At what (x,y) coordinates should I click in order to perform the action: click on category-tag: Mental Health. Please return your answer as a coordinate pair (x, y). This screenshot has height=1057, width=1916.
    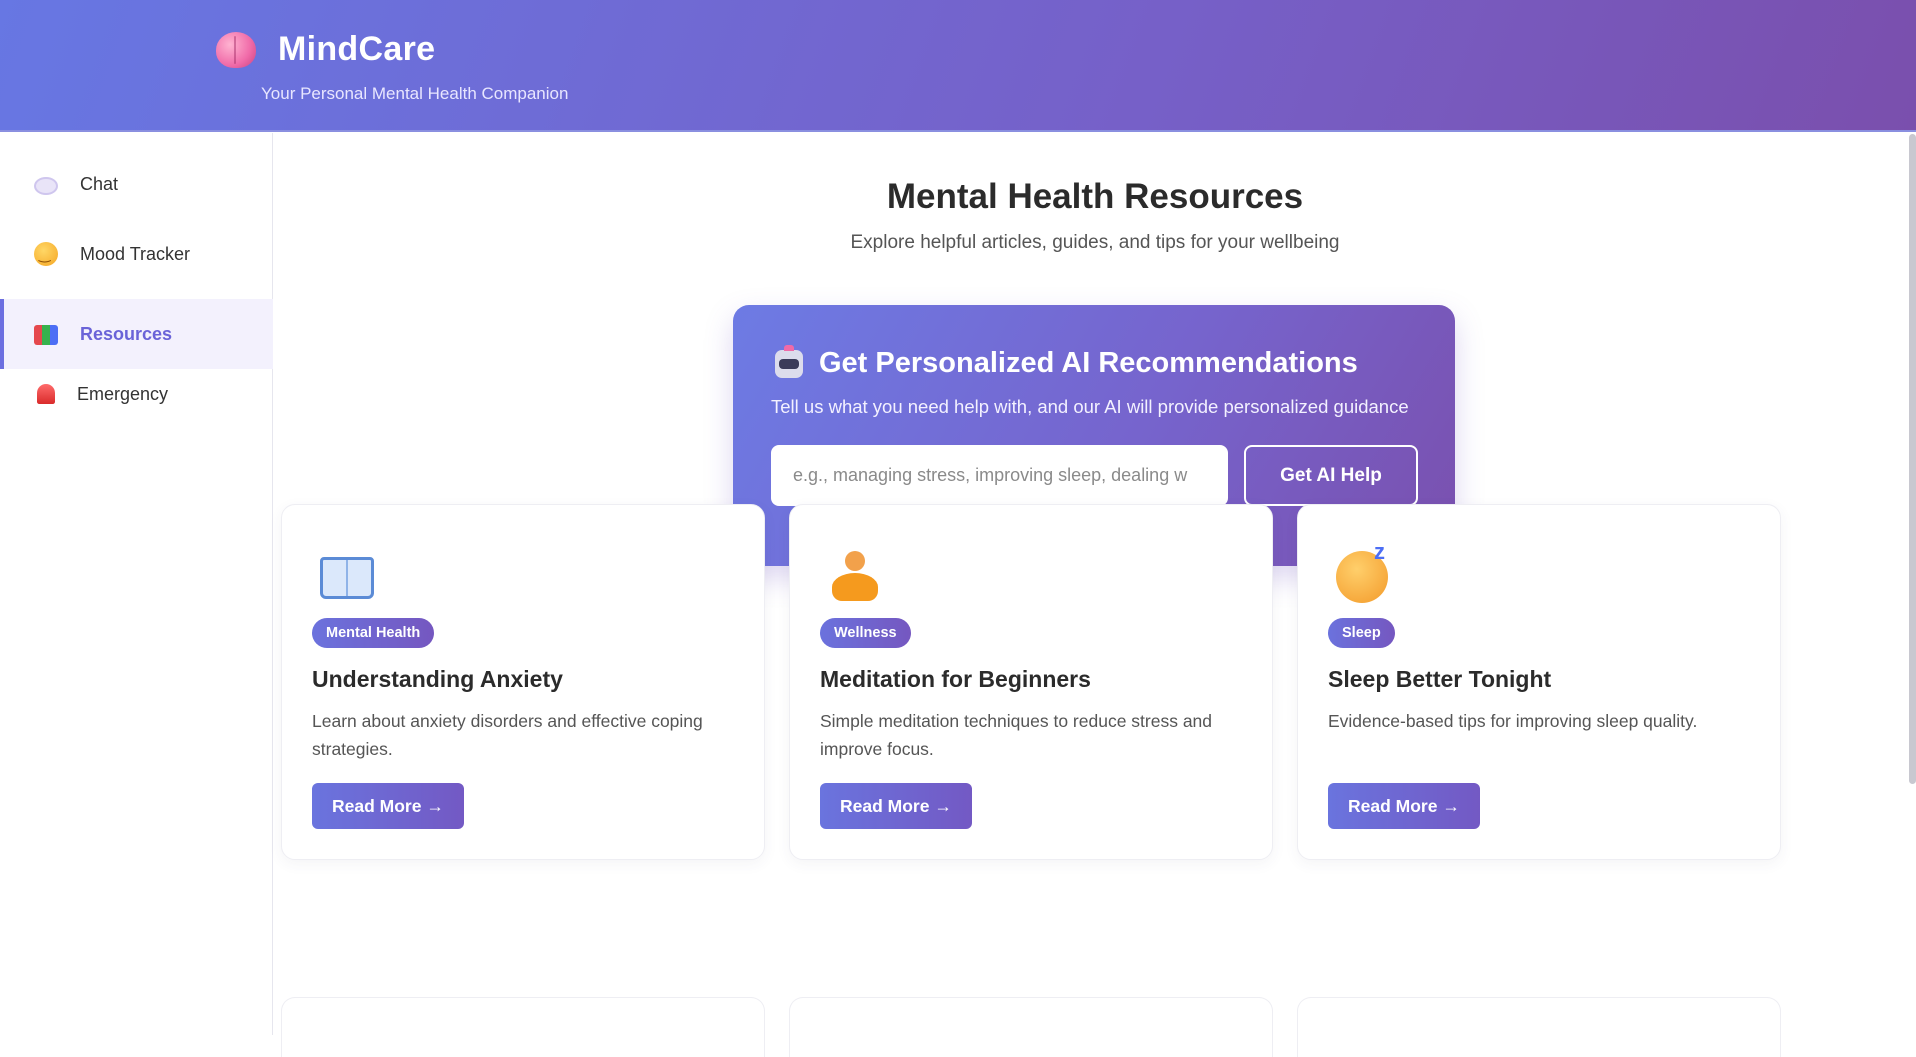
    Looking at the image, I should click on (373, 633).